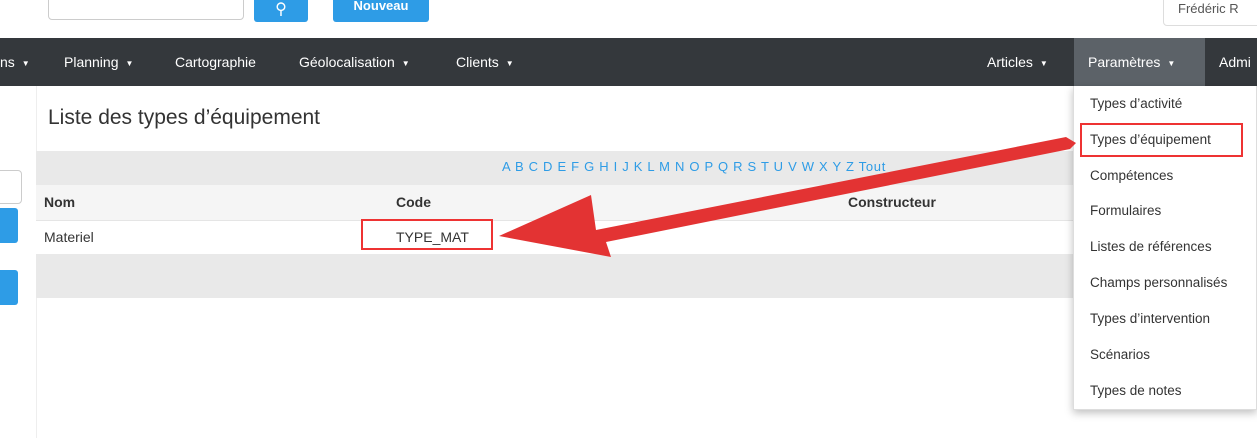 The image size is (1257, 438). What do you see at coordinates (59, 202) in the screenshot?
I see `column-header-nom: Nom` at bounding box center [59, 202].